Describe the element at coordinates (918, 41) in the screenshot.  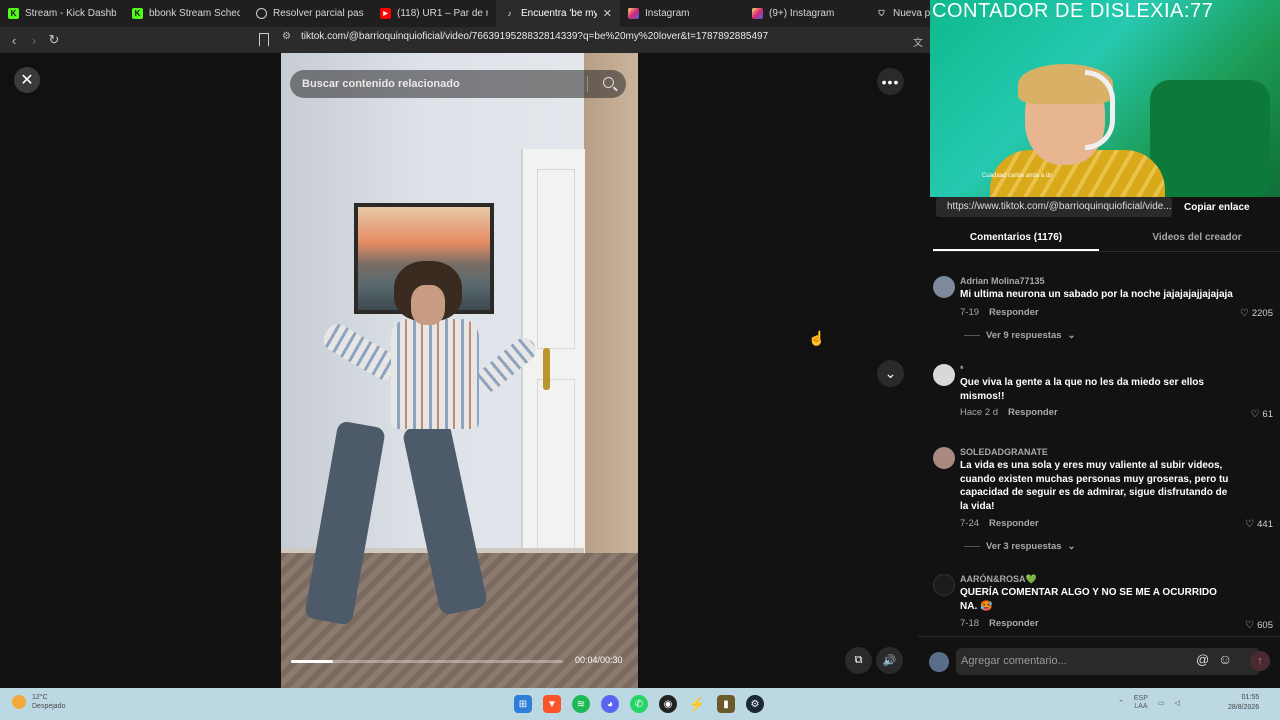
I see `translate-icon: 文` at that location.